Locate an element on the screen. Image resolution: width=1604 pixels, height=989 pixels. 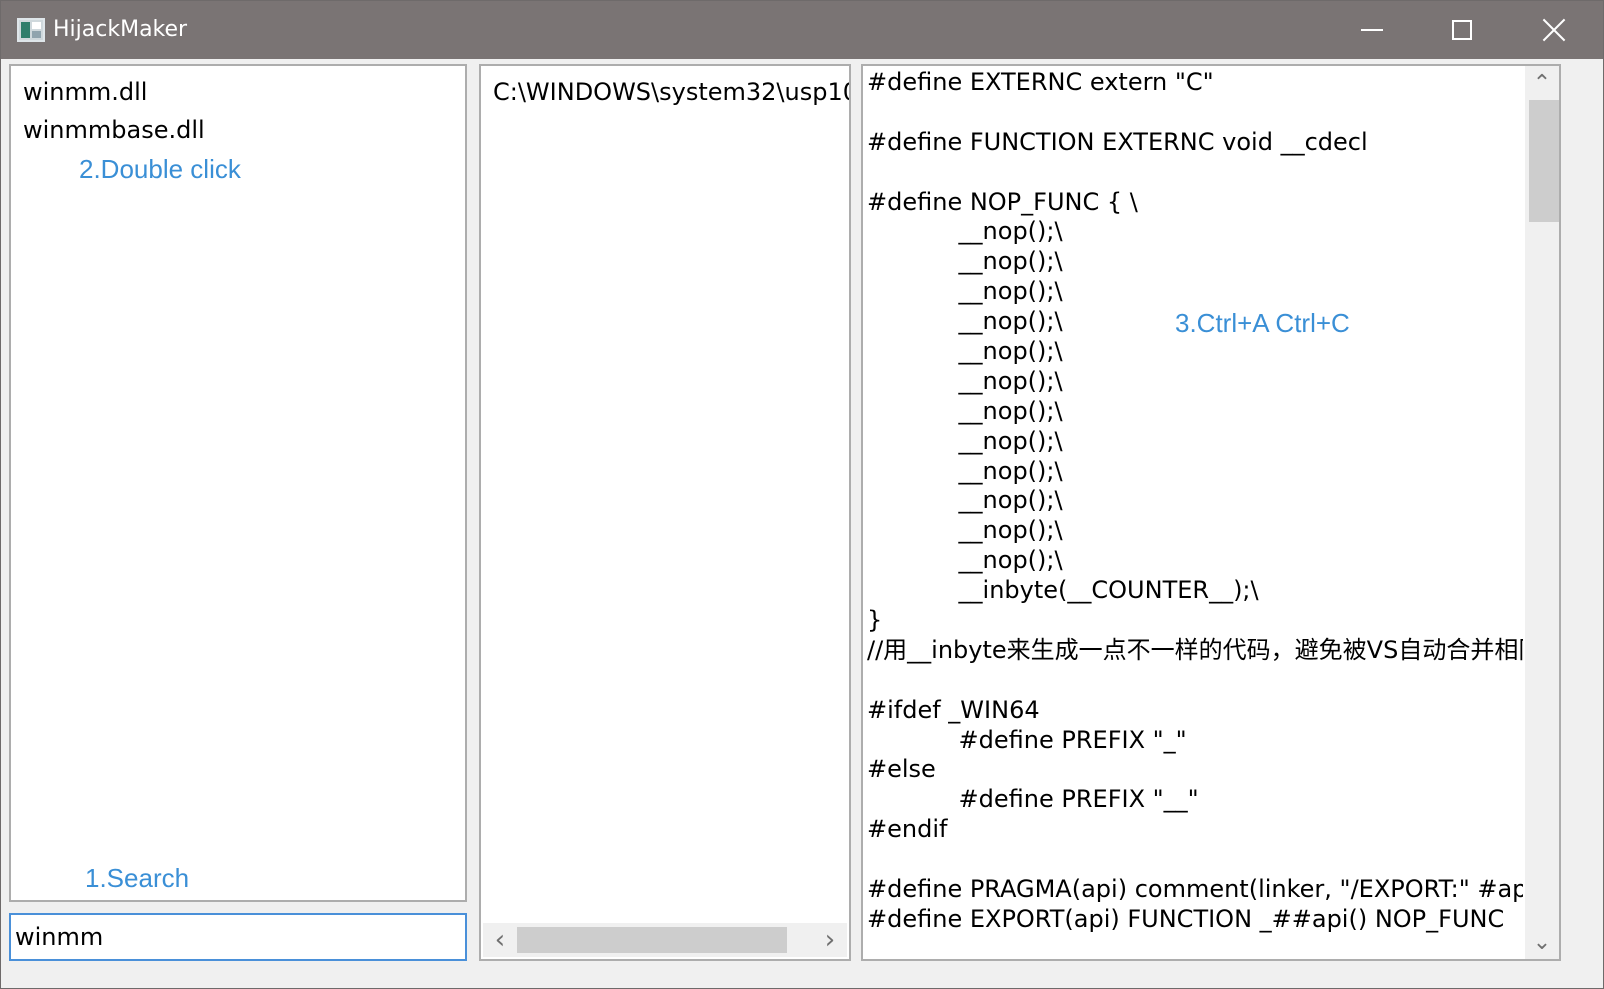
list-item-winmmbase-dll: winmmbase.dll is located at coordinates (114, 130).